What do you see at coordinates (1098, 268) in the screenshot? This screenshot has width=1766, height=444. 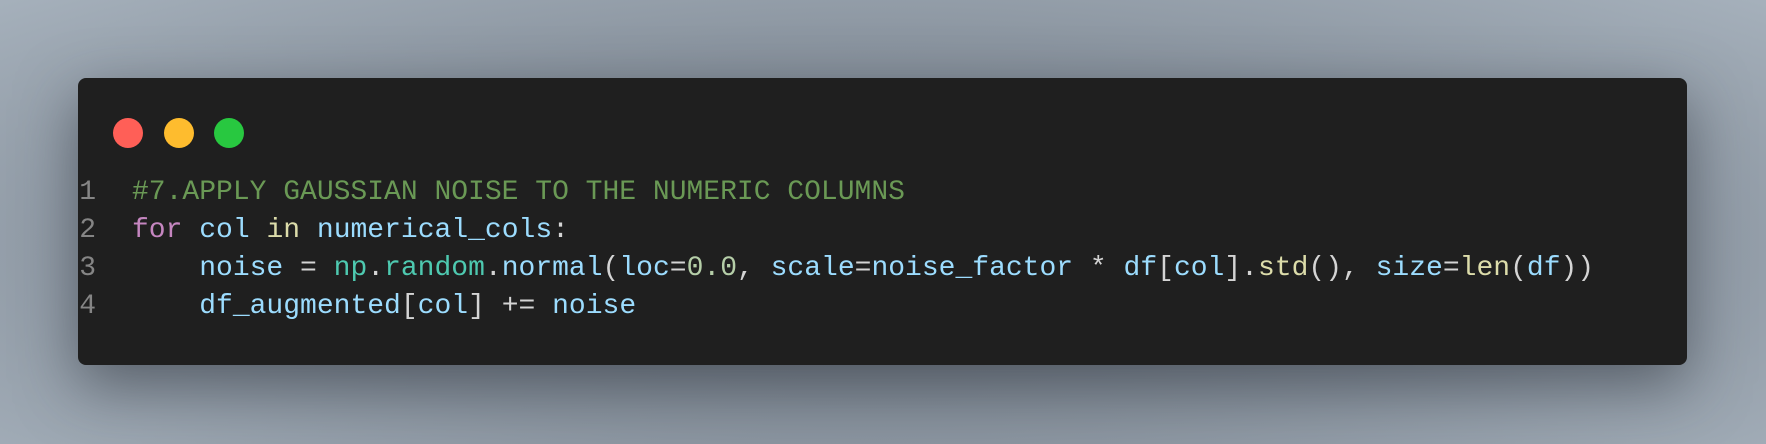 I see `code-token: *` at bounding box center [1098, 268].